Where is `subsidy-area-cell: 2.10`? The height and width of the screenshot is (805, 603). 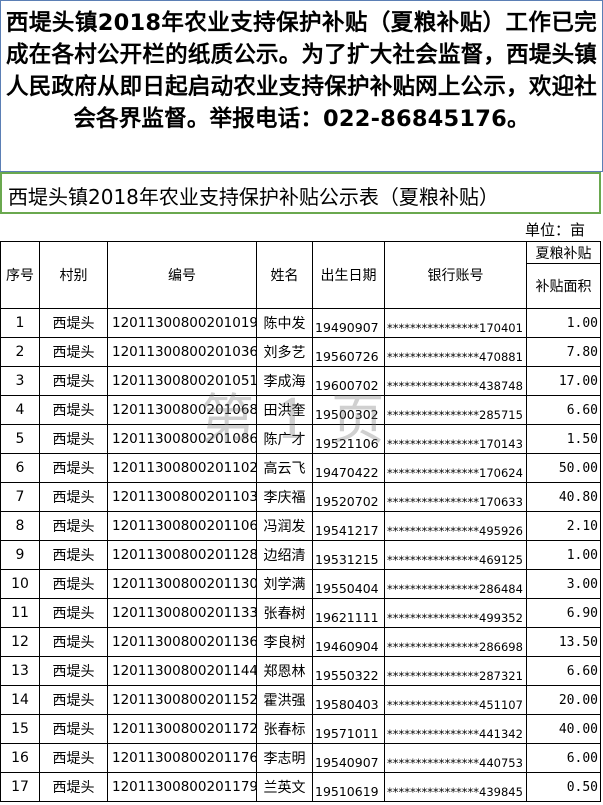
subsidy-area-cell: 2.10 is located at coordinates (564, 526).